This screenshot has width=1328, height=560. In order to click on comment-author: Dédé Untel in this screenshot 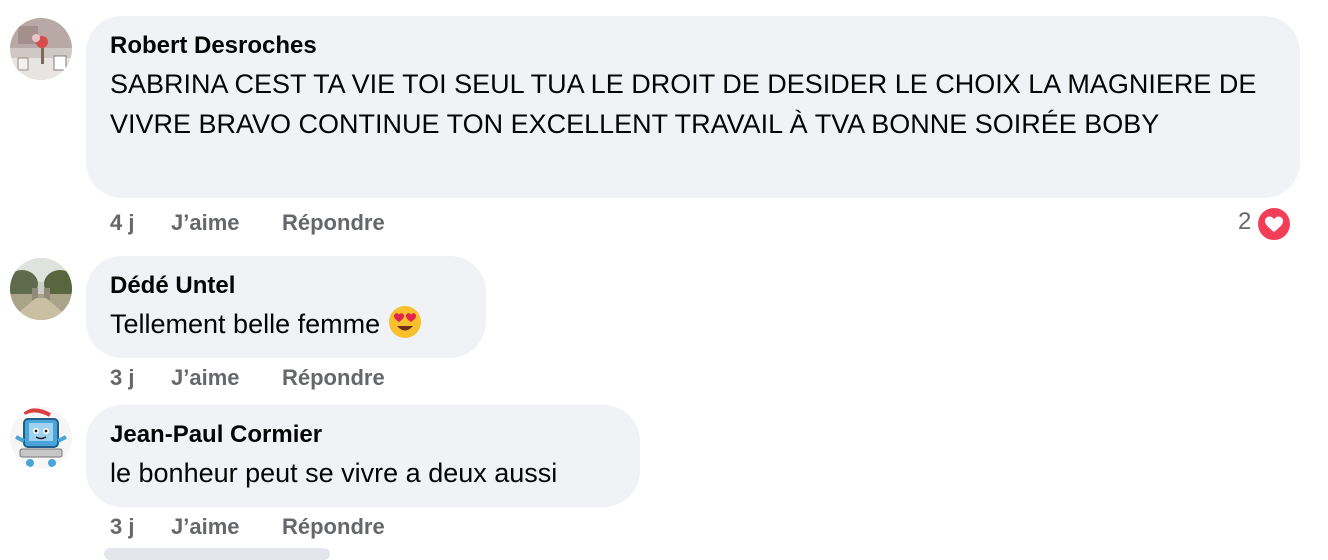, I will do `click(286, 286)`.